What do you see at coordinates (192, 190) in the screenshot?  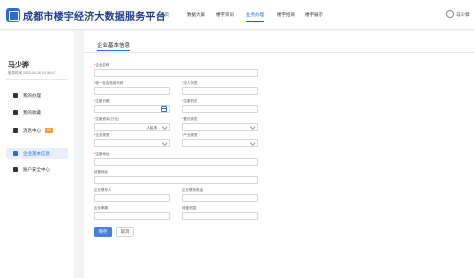 I see `contact-phone-label: 企业联系电话` at bounding box center [192, 190].